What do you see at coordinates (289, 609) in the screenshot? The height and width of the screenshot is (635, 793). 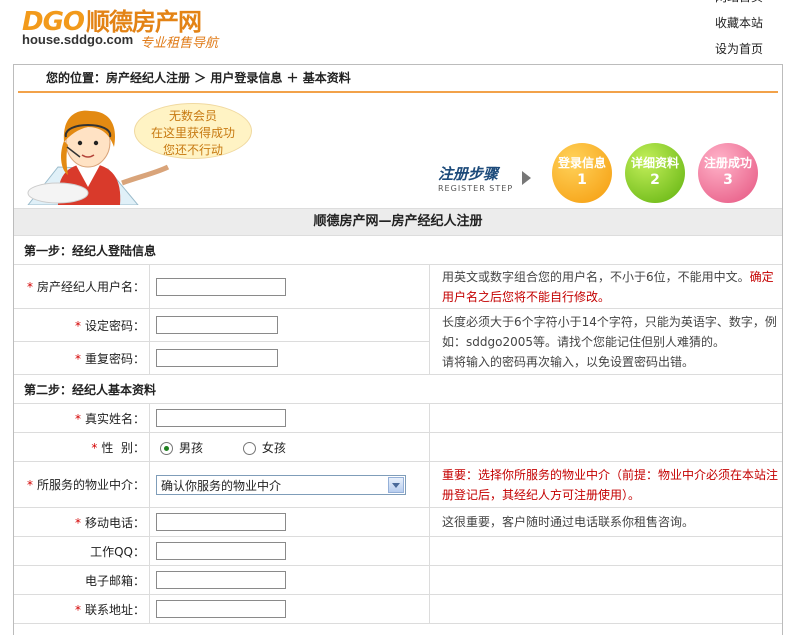 I see `address-cell` at bounding box center [289, 609].